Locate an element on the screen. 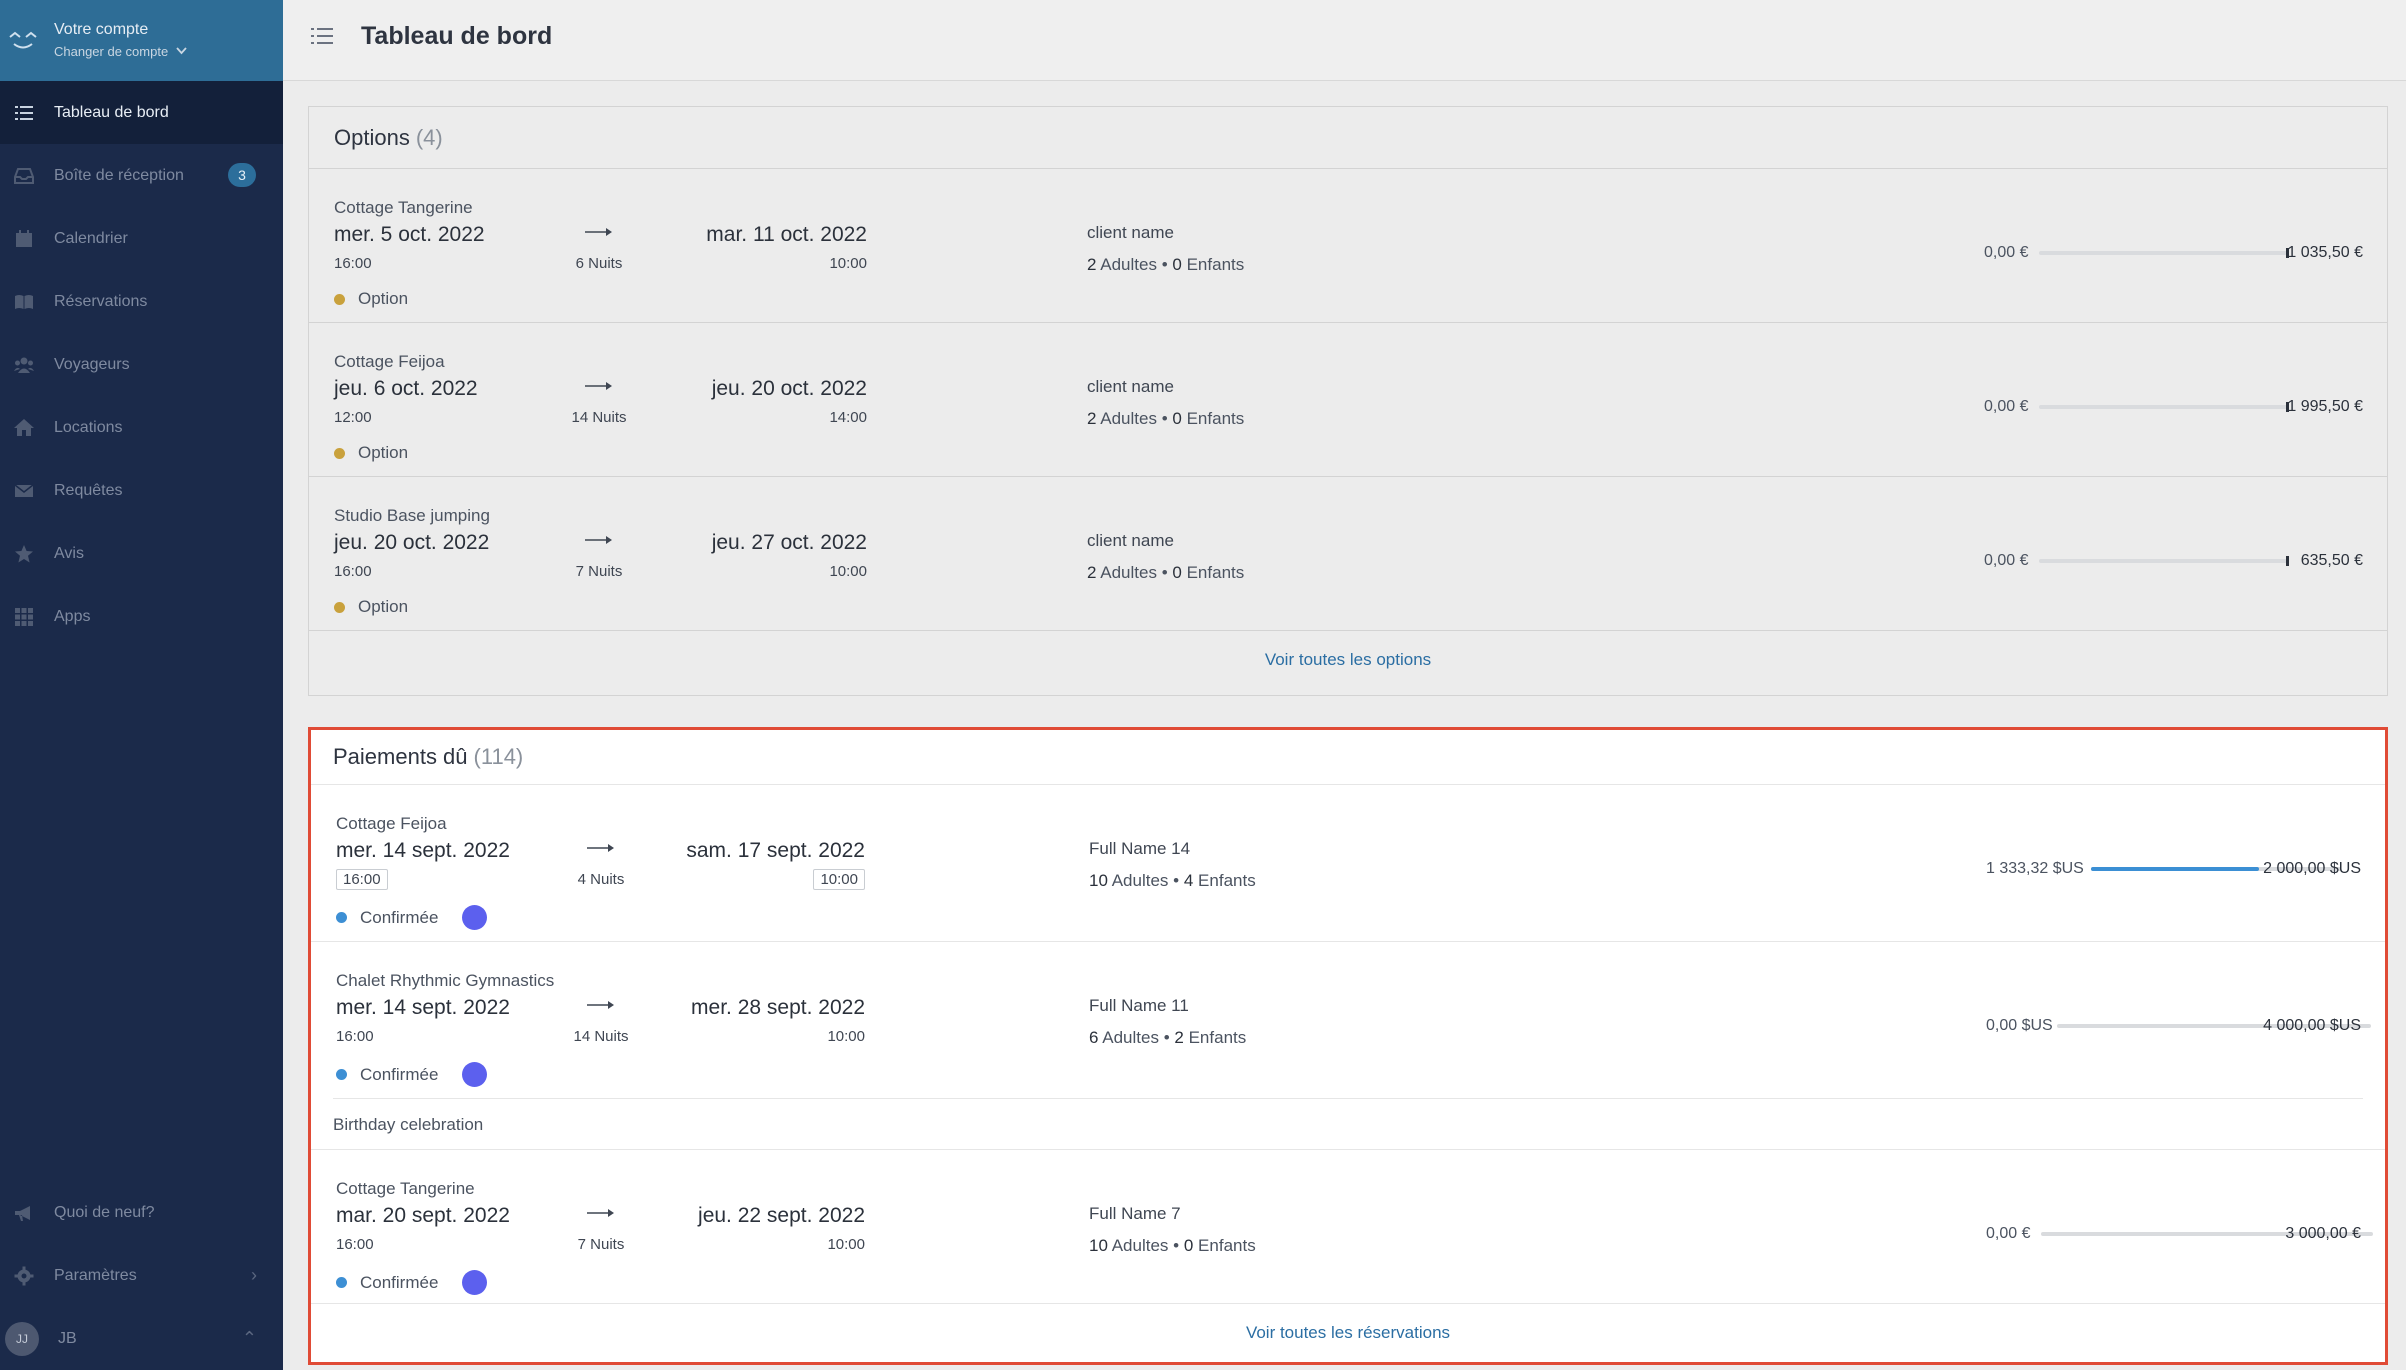 Image resolution: width=2406 pixels, height=1370 pixels. amount-total: 1 035,50 € is located at coordinates (2325, 252).